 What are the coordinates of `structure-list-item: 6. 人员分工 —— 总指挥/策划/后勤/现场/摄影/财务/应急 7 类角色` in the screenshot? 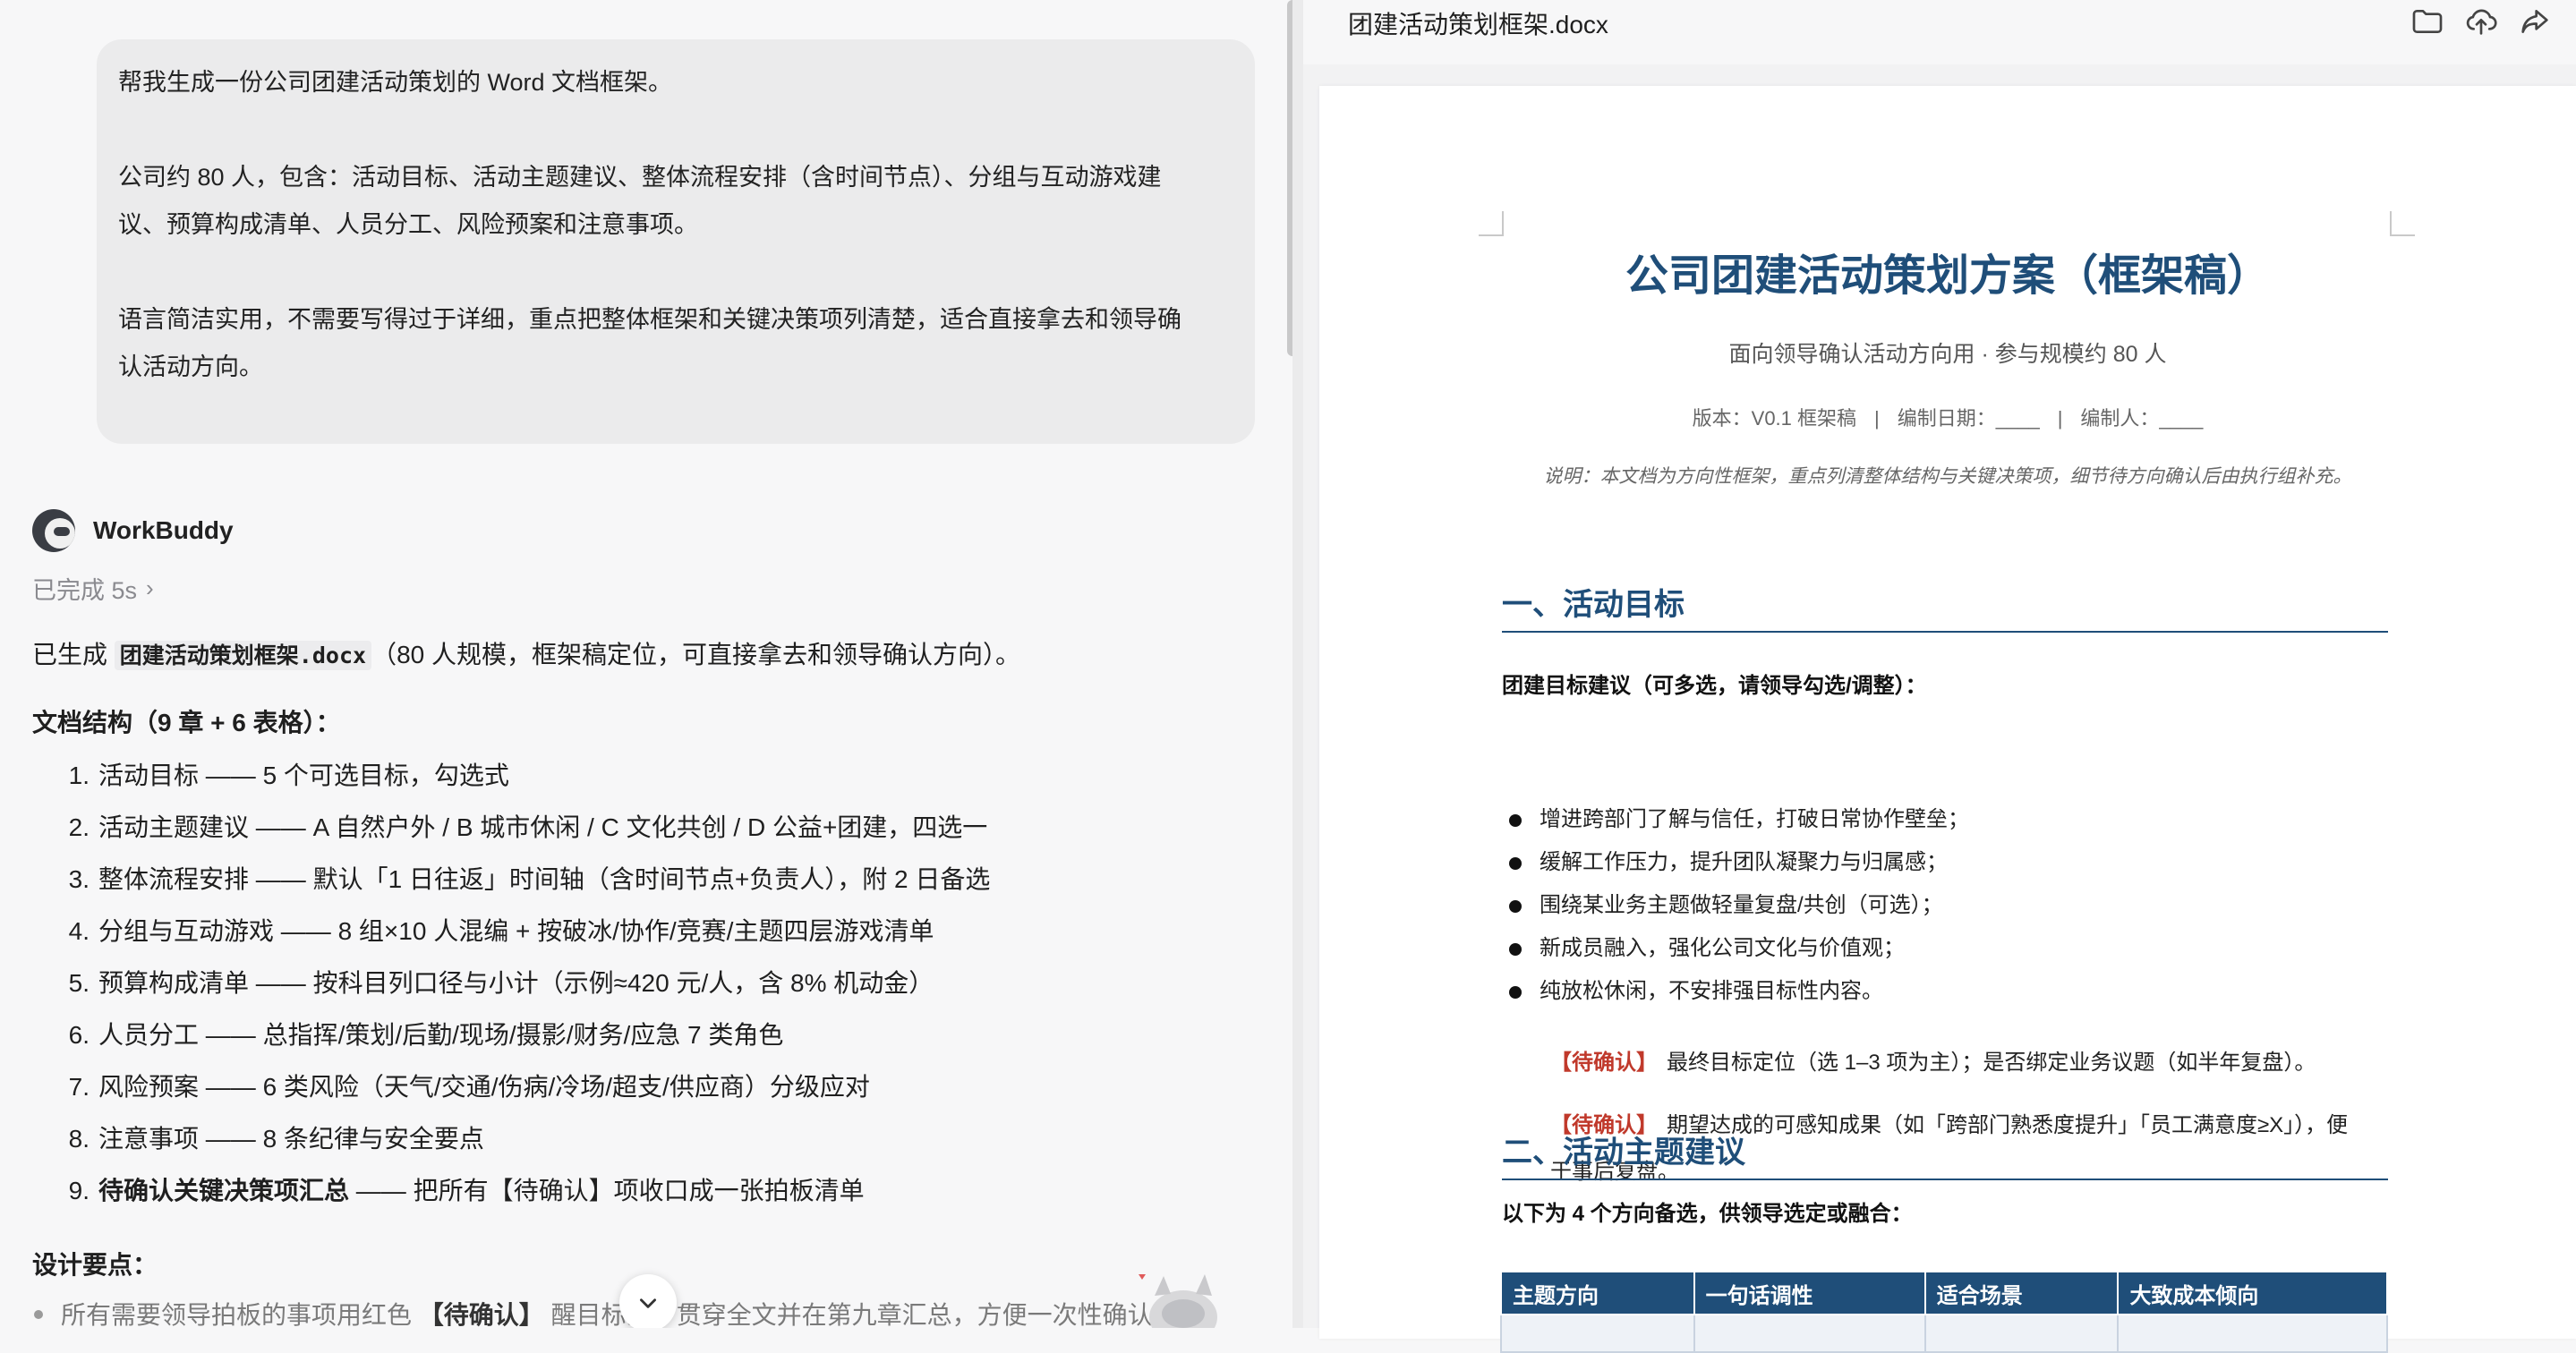 It's located at (426, 1035).